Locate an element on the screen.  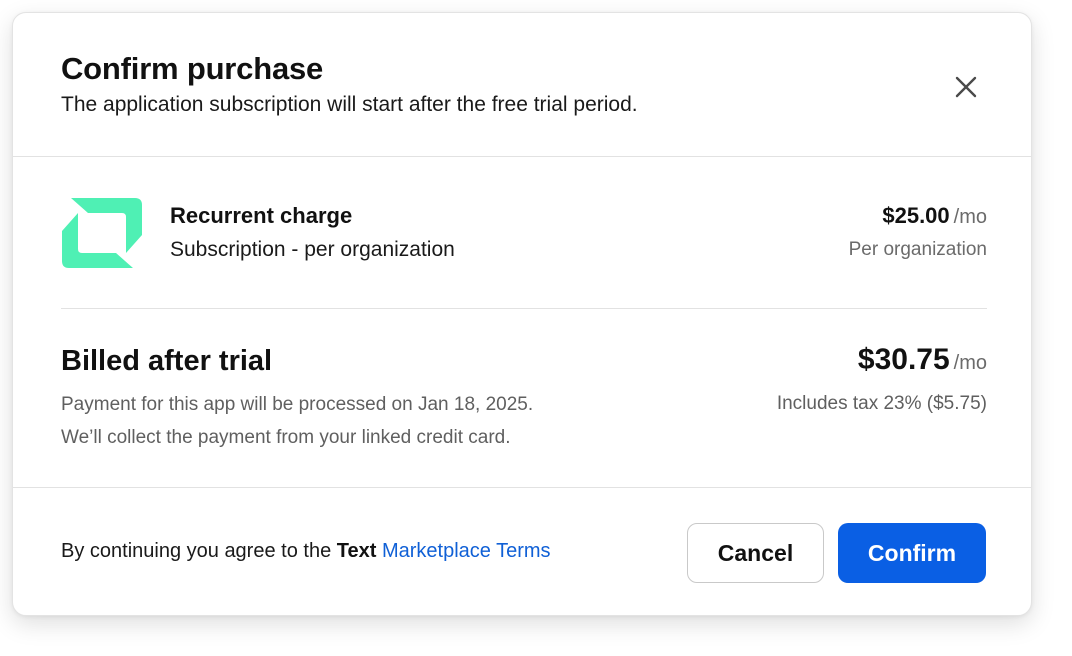
charge-description: Subscription - per organization is located at coordinates (312, 249).